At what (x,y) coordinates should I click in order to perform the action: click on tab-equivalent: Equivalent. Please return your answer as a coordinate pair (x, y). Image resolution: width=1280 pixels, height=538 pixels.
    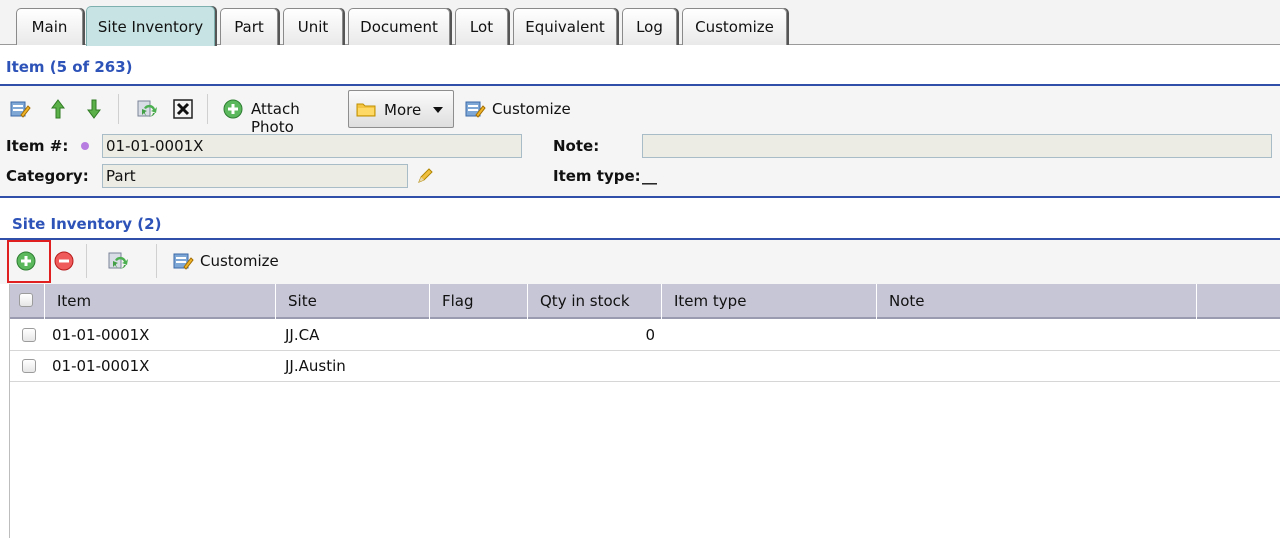
    Looking at the image, I should click on (565, 26).